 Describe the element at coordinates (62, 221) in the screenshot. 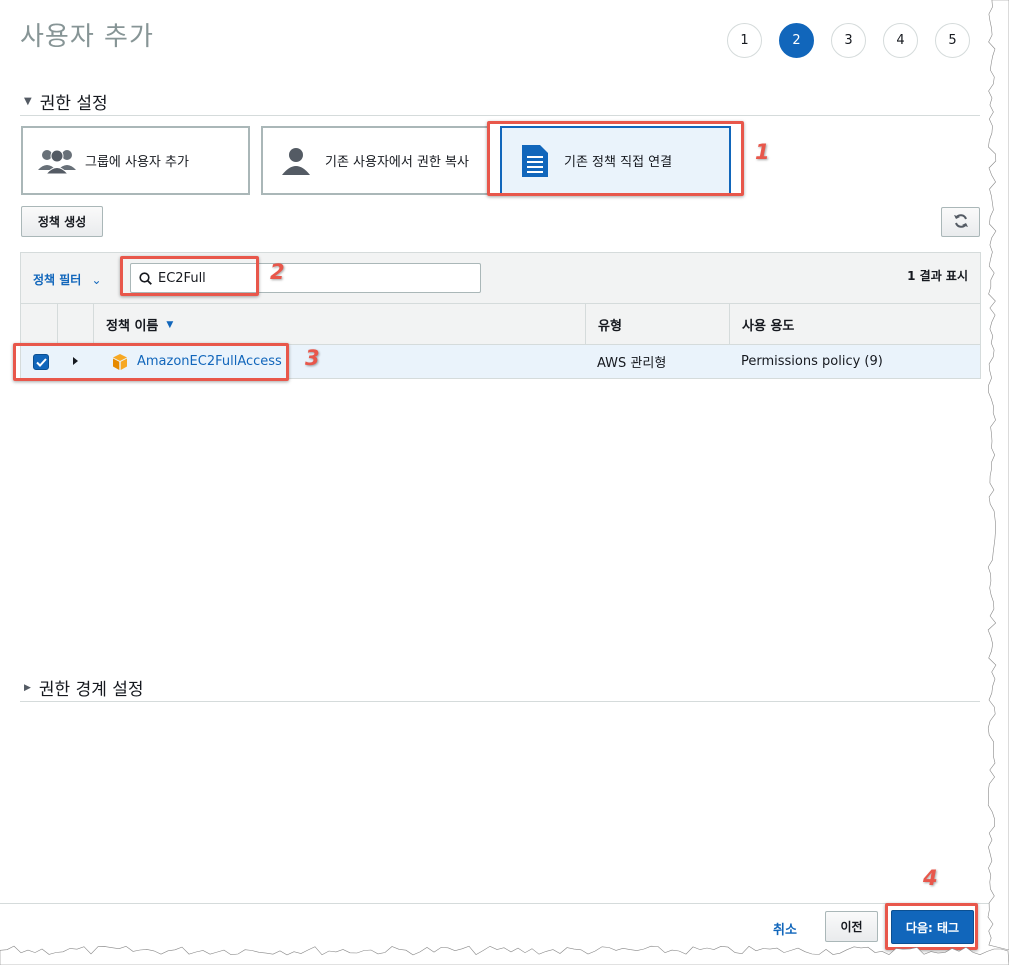

I see `create-policy-button: 정책 생성` at that location.